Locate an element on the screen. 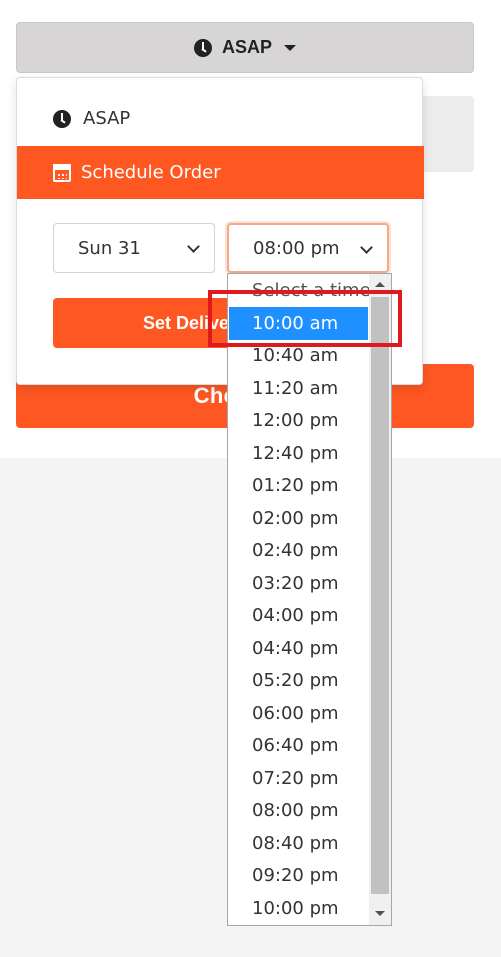  time-option-placeholder: Select a time is located at coordinates (300, 290).